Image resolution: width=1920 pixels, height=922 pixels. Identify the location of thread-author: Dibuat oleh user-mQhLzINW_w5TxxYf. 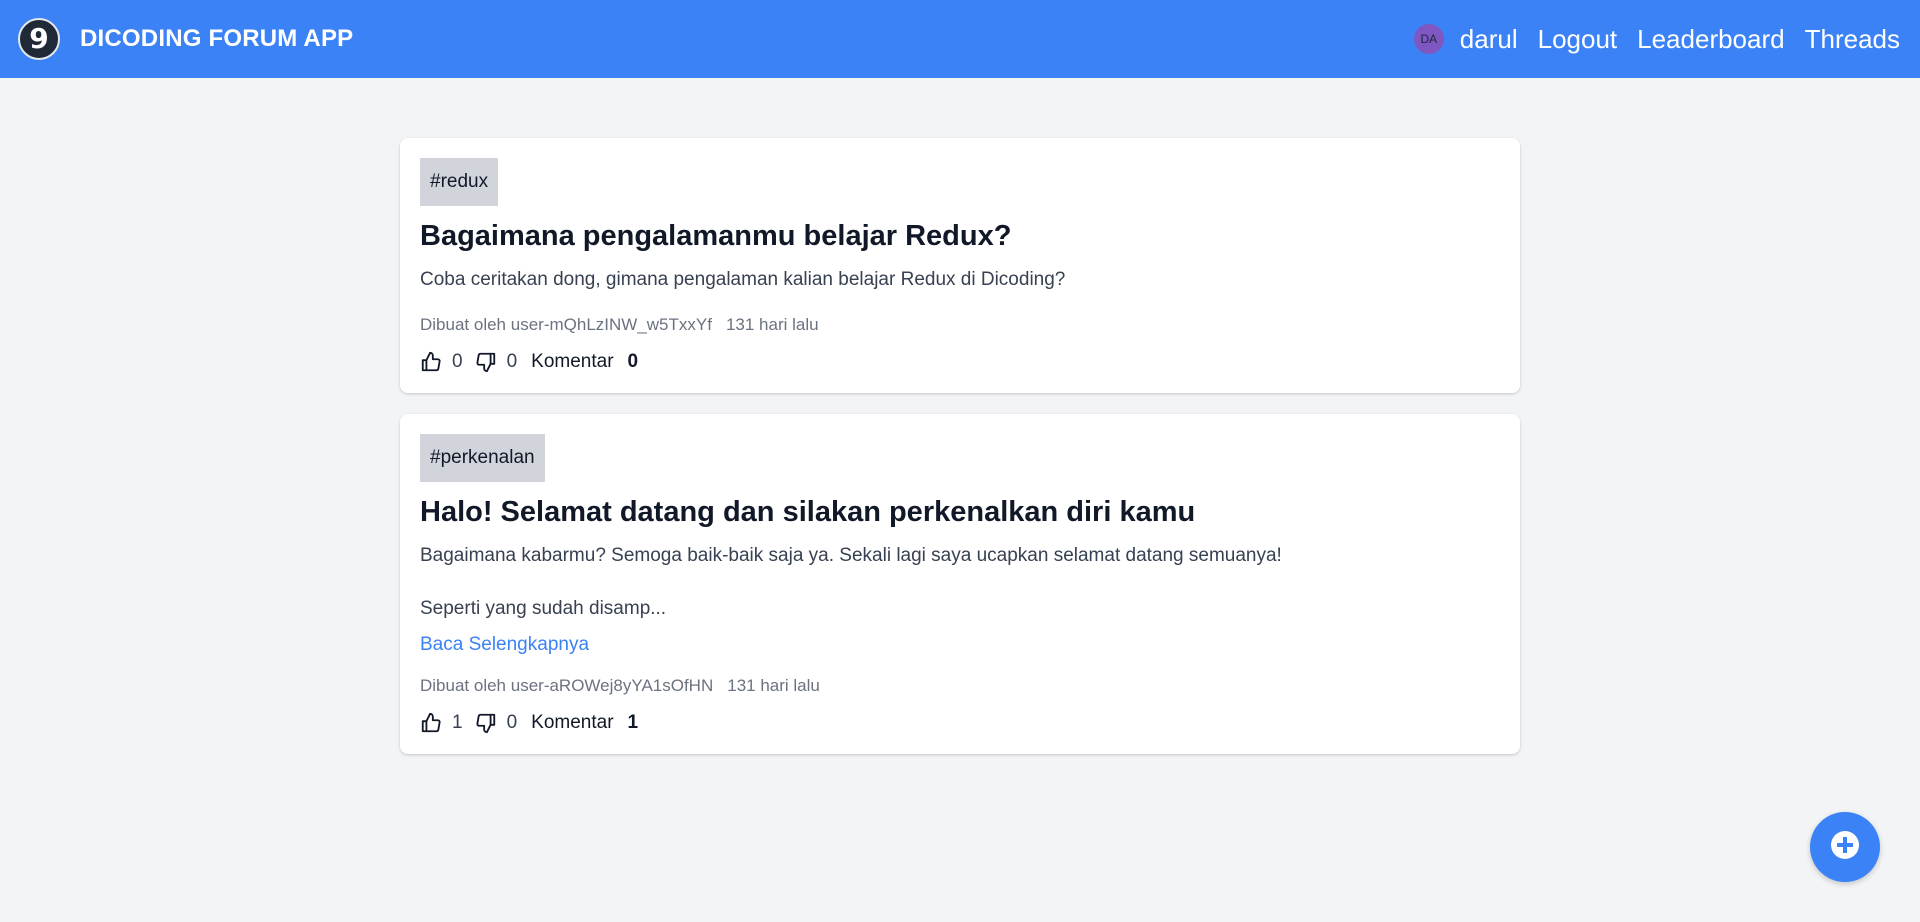
(566, 325).